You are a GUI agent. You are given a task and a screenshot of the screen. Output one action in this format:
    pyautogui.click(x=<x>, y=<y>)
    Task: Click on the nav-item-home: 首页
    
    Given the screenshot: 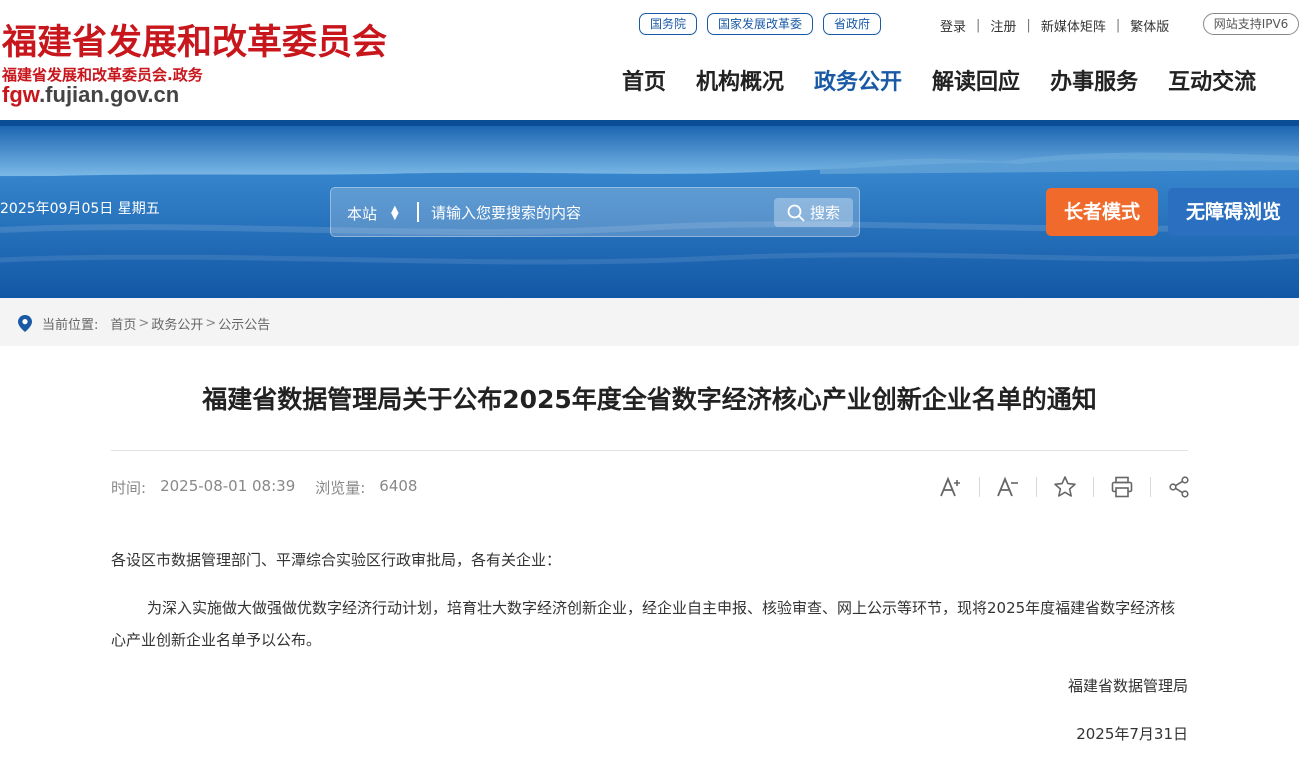 What is the action you would take?
    pyautogui.click(x=644, y=80)
    